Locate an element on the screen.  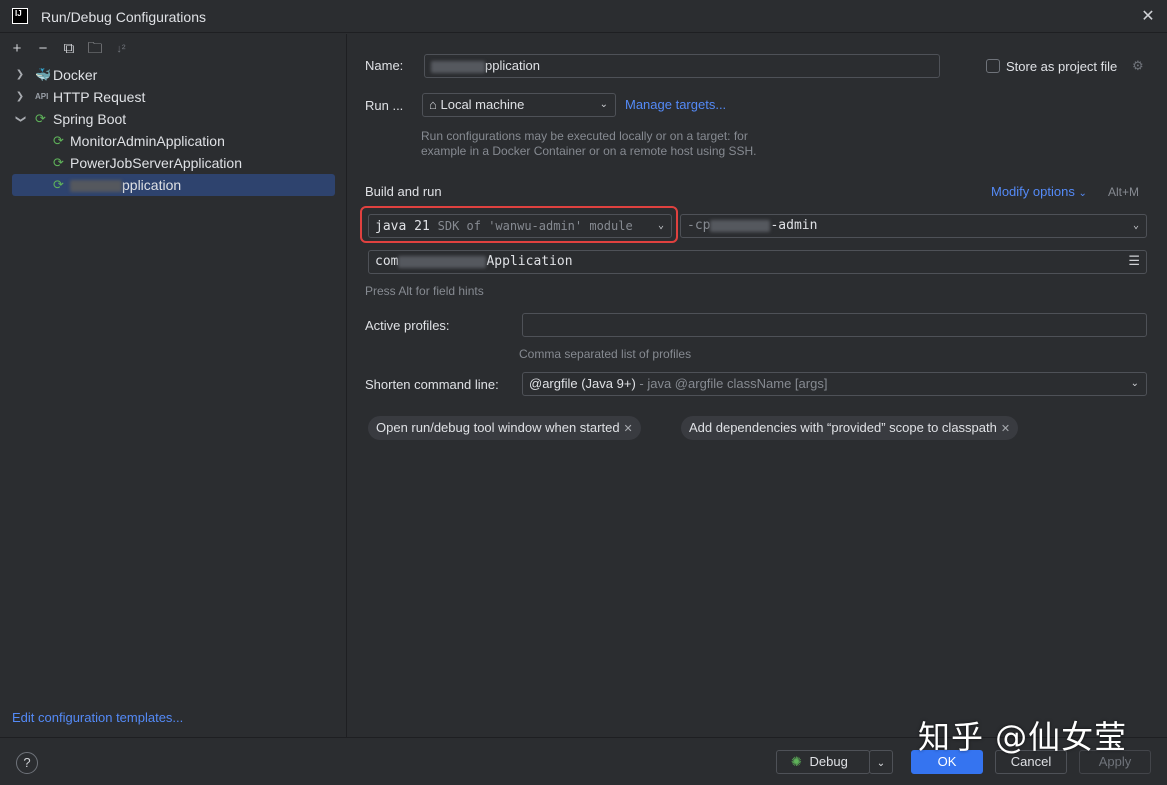
active-profiles-field is located at coordinates (834, 325).